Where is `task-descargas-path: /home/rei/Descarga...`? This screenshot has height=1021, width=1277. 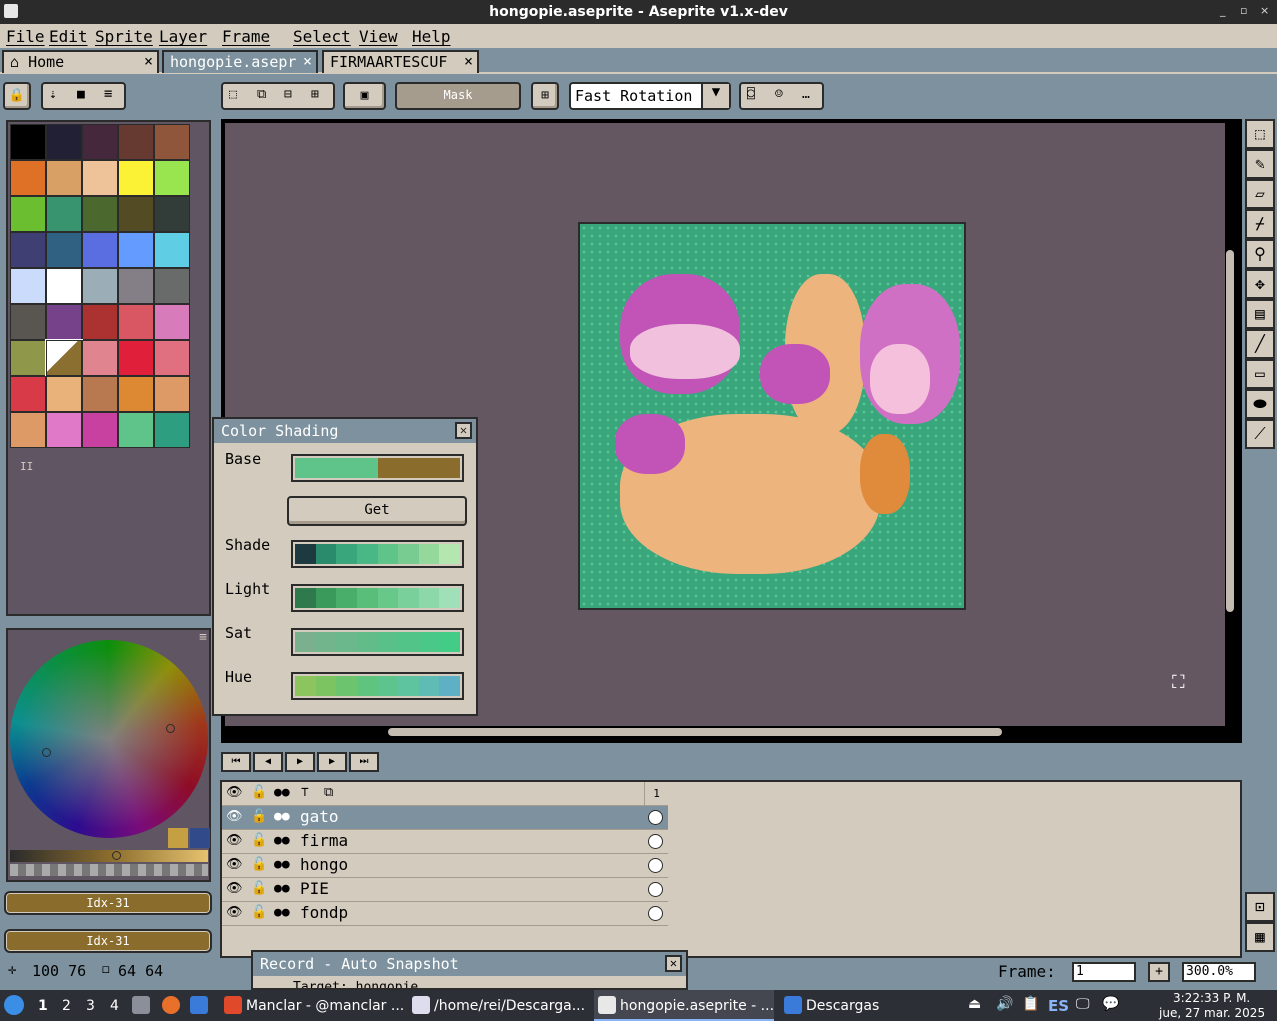
task-descargas-path: /home/rei/Descarga... is located at coordinates (509, 1006).